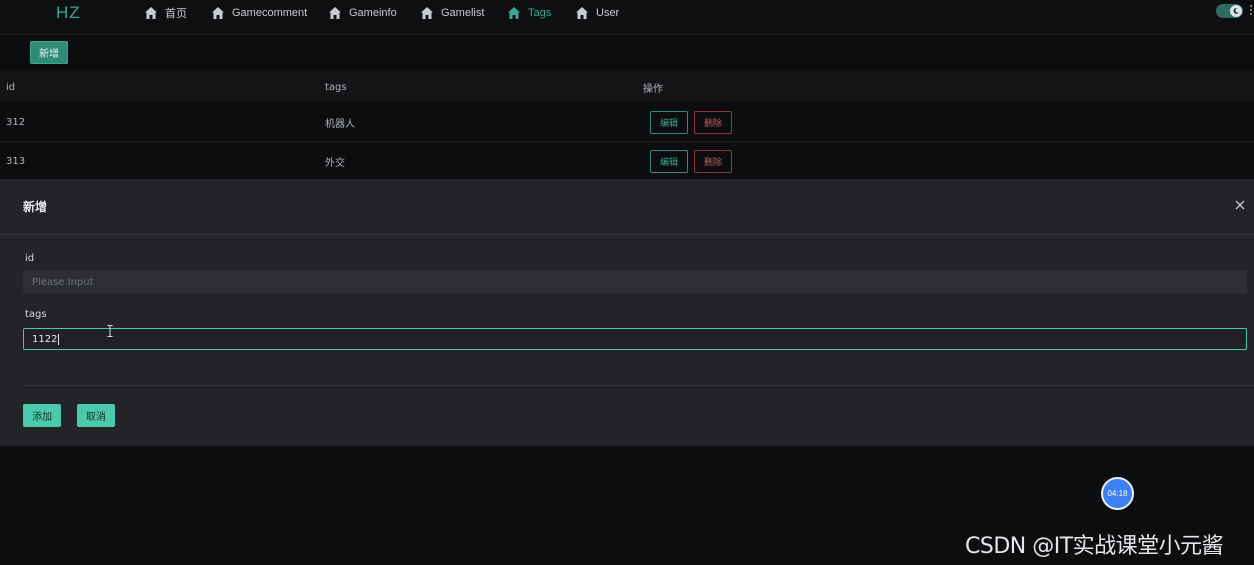  What do you see at coordinates (42, 415) in the screenshot?
I see `submit-button: 添加` at bounding box center [42, 415].